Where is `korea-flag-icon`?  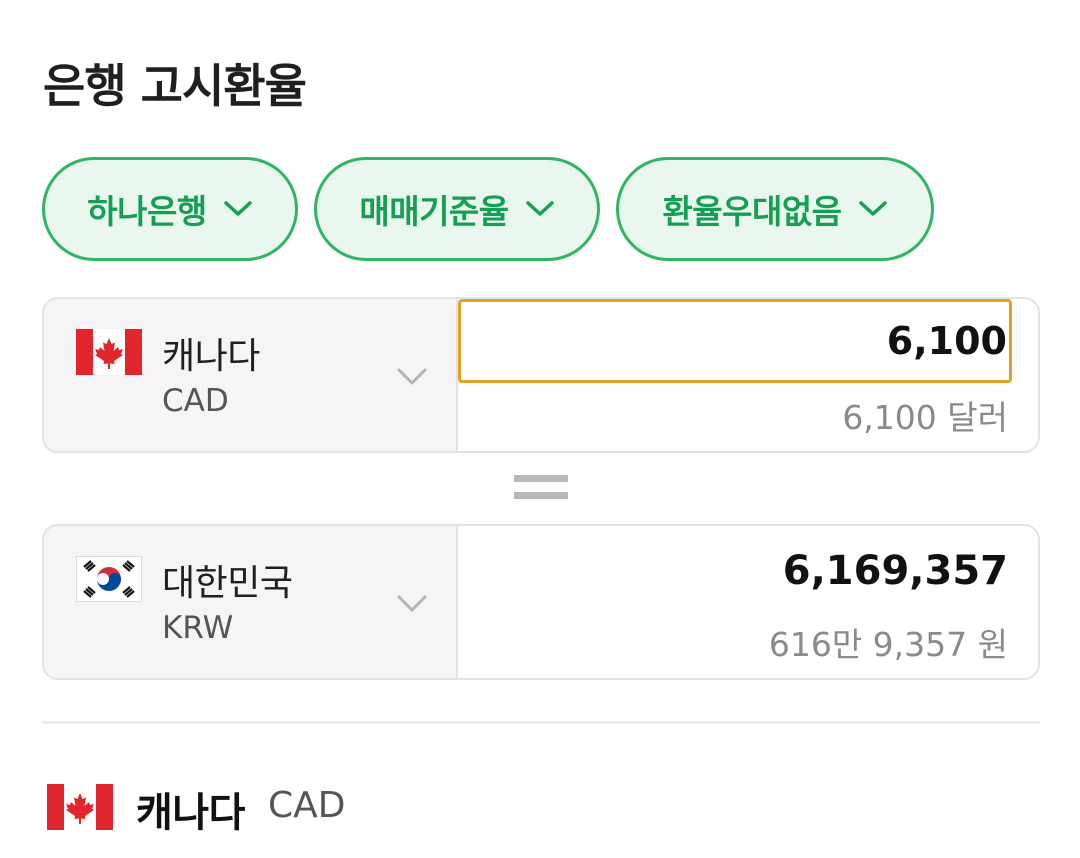 korea-flag-icon is located at coordinates (109, 579).